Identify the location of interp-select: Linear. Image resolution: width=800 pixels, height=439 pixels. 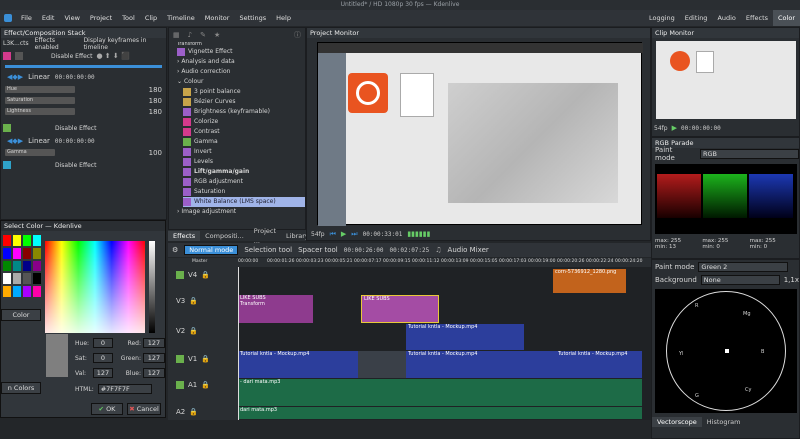
(39, 77).